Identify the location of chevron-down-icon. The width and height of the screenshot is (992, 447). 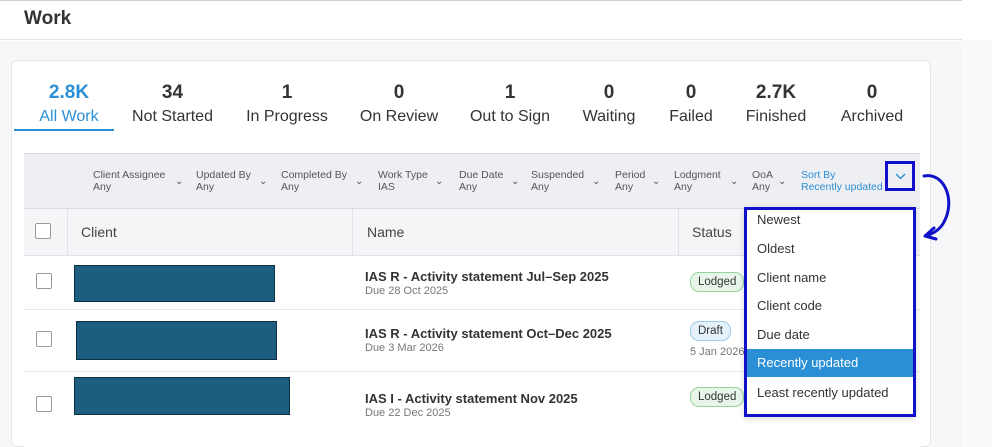
(900, 176).